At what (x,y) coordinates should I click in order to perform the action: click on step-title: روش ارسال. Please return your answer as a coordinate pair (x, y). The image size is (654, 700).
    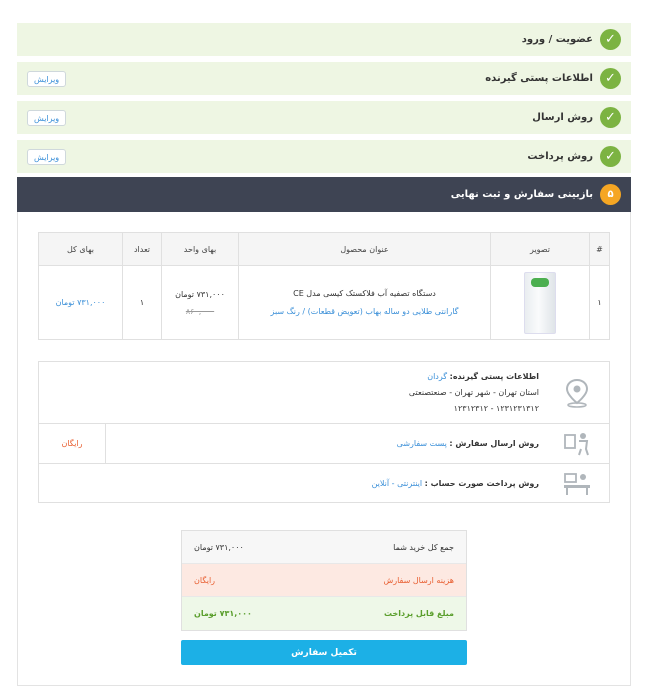
    Looking at the image, I should click on (562, 117).